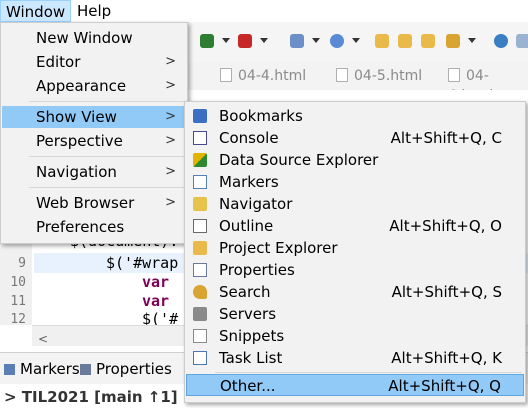  Describe the element at coordinates (94, 172) in the screenshot. I see `menu-item-navigation: Navigation >` at that location.